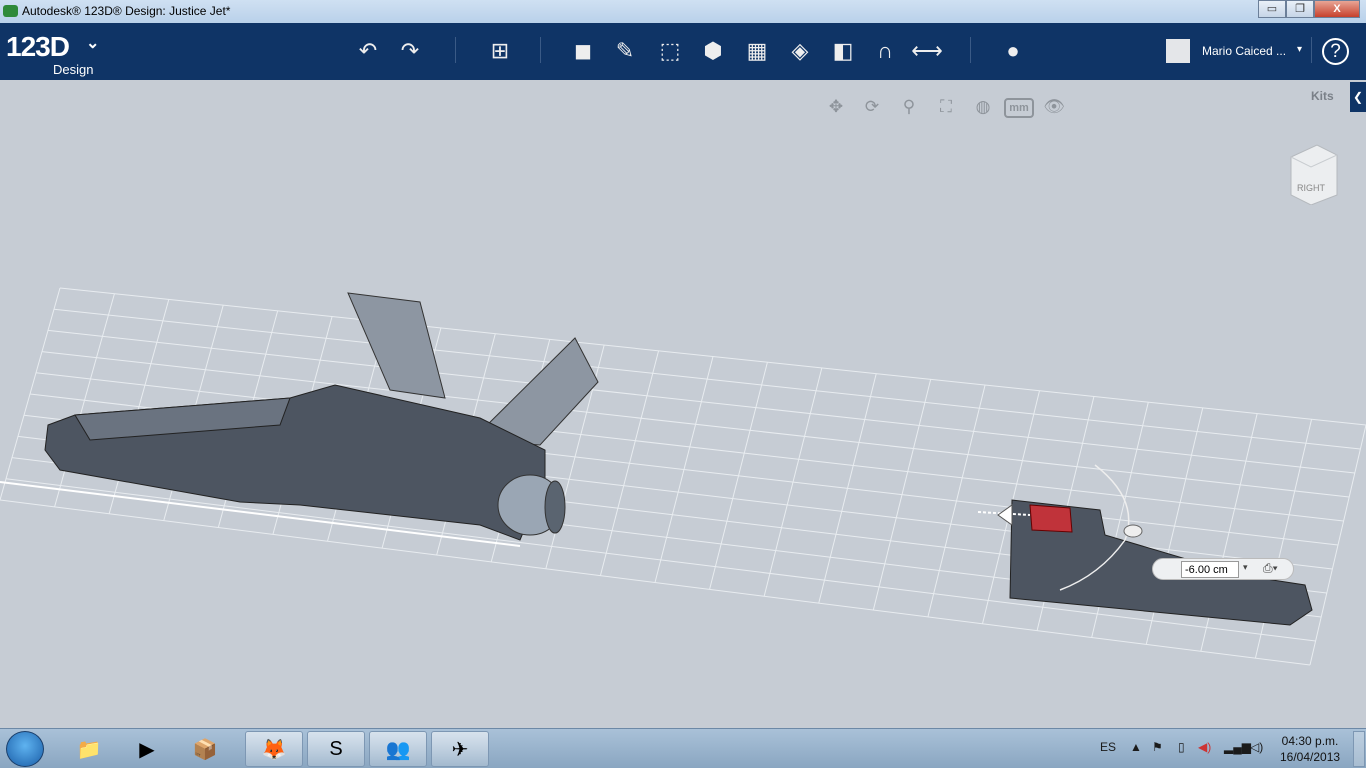 The image size is (1366, 768). What do you see at coordinates (1322, 96) in the screenshot?
I see `kits-label: Kits` at bounding box center [1322, 96].